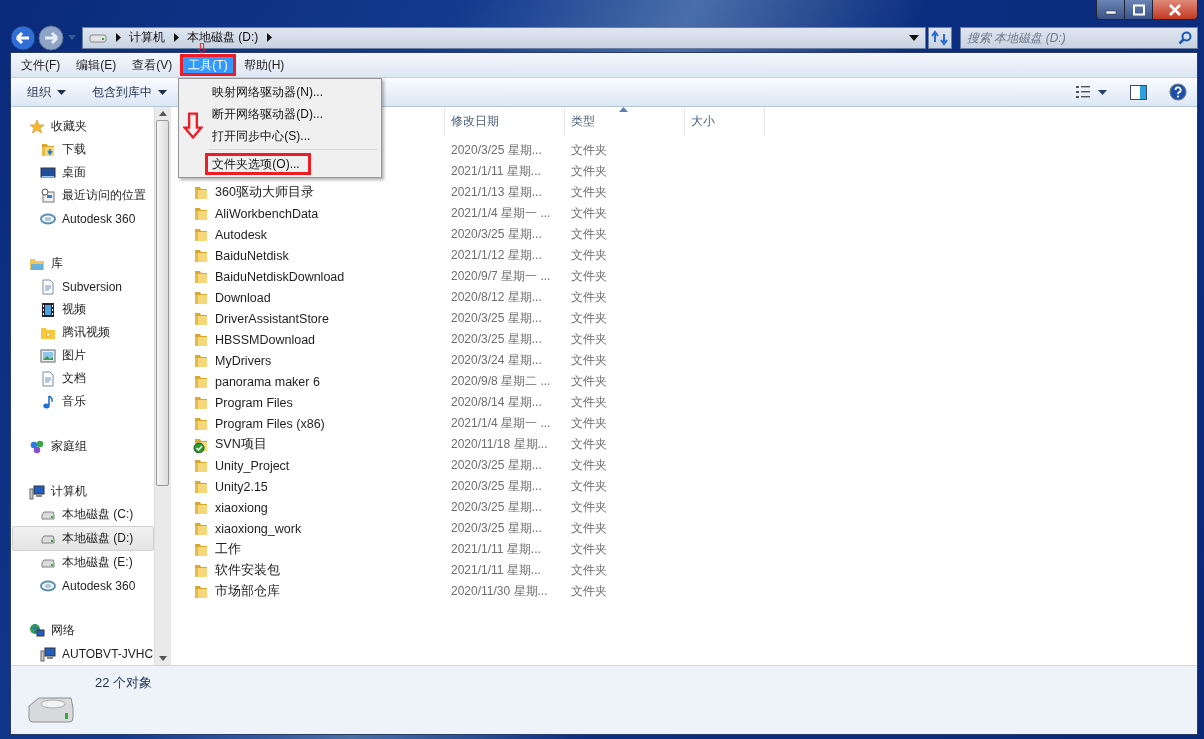  Describe the element at coordinates (83, 562) in the screenshot. I see `nav-item: 本地磁盘 (E:)` at that location.